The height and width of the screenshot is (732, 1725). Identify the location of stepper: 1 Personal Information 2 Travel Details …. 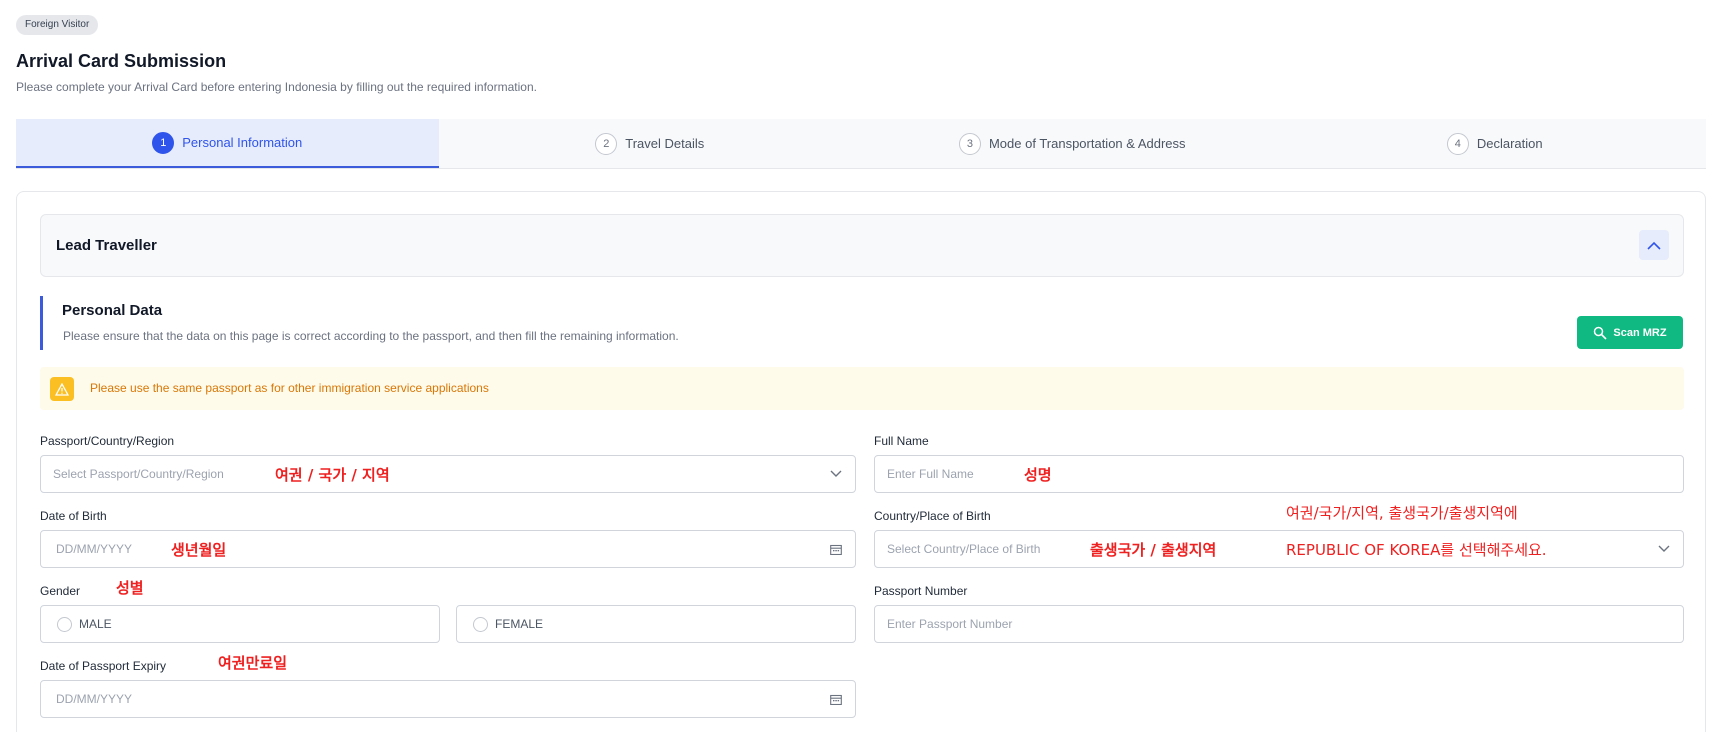
(861, 144).